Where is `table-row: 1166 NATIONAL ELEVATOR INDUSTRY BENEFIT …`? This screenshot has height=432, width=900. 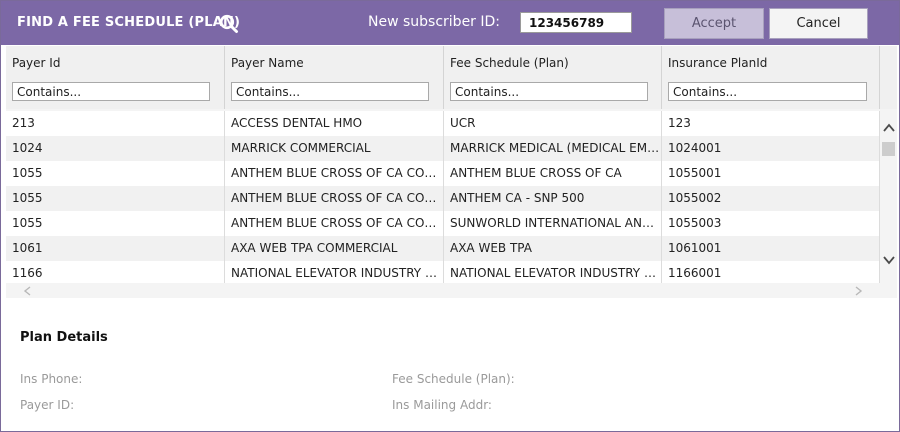
table-row: 1166 NATIONAL ELEVATOR INDUSTRY BENEFIT … is located at coordinates (443, 272).